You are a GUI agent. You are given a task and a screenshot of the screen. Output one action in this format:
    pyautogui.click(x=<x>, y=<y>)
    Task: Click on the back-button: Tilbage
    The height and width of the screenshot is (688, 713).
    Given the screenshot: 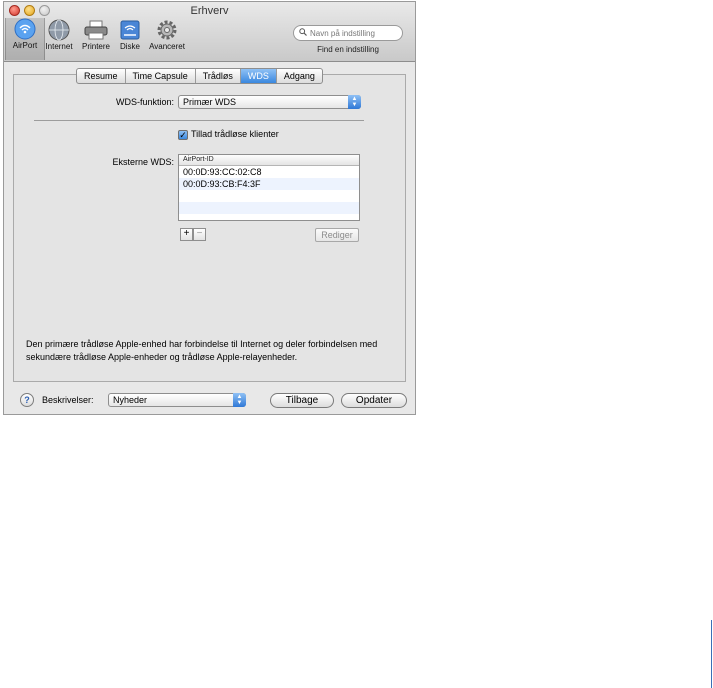 What is the action you would take?
    pyautogui.click(x=302, y=400)
    